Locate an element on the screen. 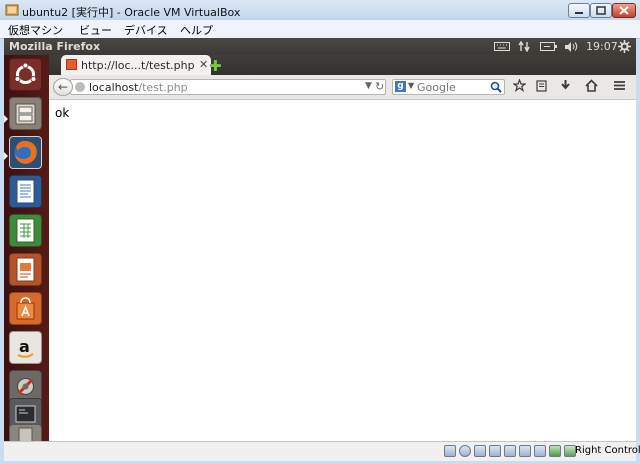 This screenshot has width=640, height=464. bookmark-star-icon is located at coordinates (519, 85).